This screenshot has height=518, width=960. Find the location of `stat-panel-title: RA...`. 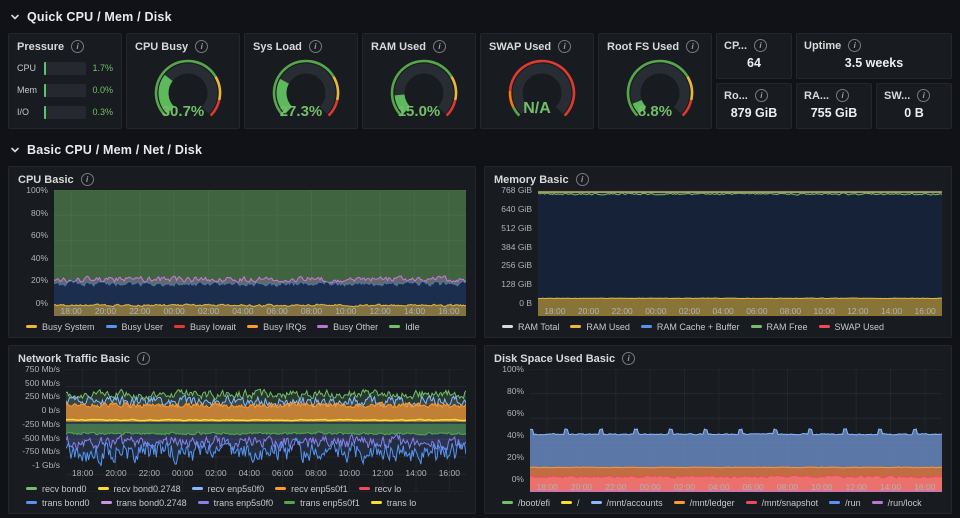

stat-panel-title: RA... is located at coordinates (816, 96).